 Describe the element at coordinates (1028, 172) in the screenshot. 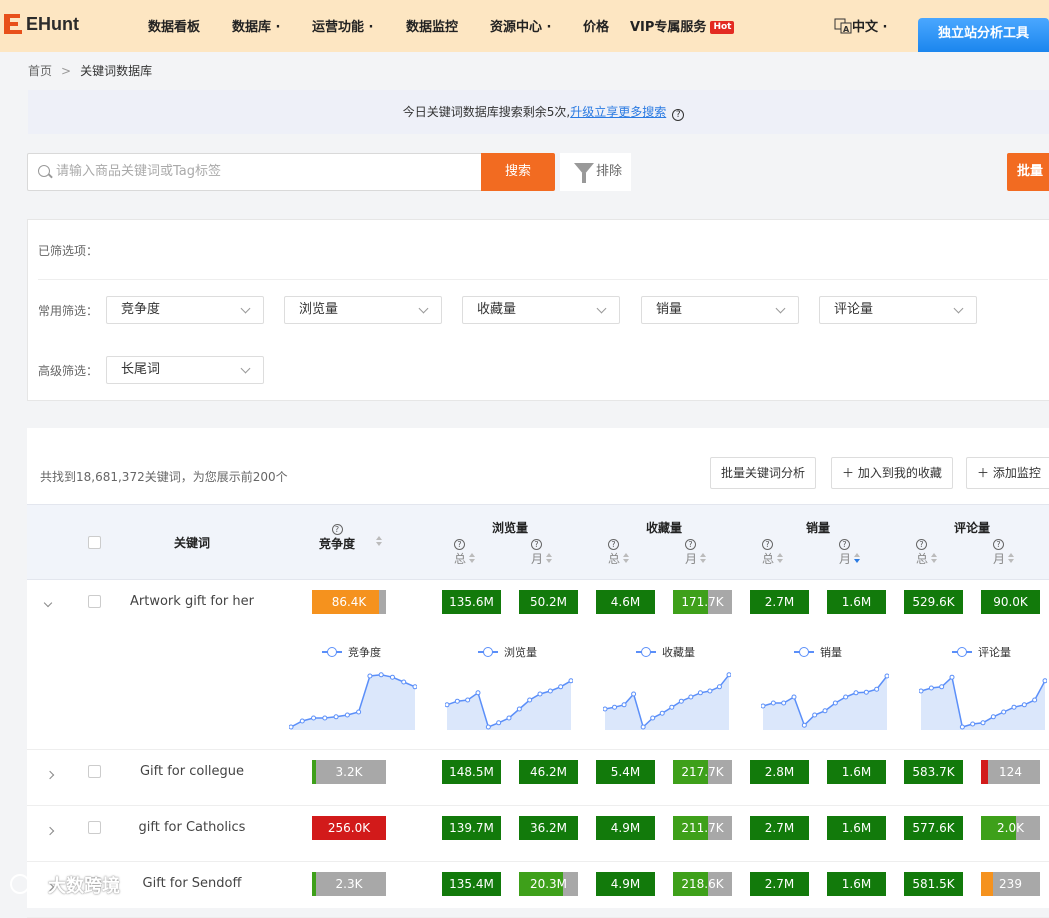

I see `batch-button: 批量` at that location.